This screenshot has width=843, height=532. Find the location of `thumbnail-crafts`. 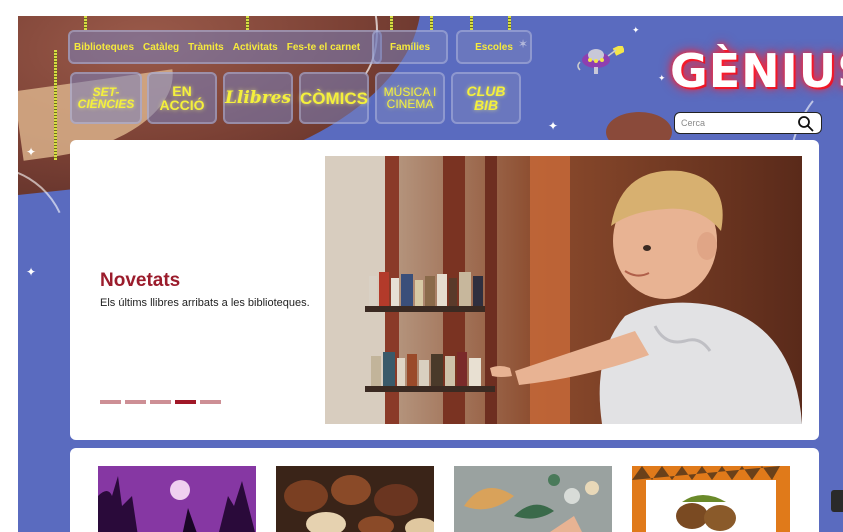

thumbnail-crafts is located at coordinates (533, 499).